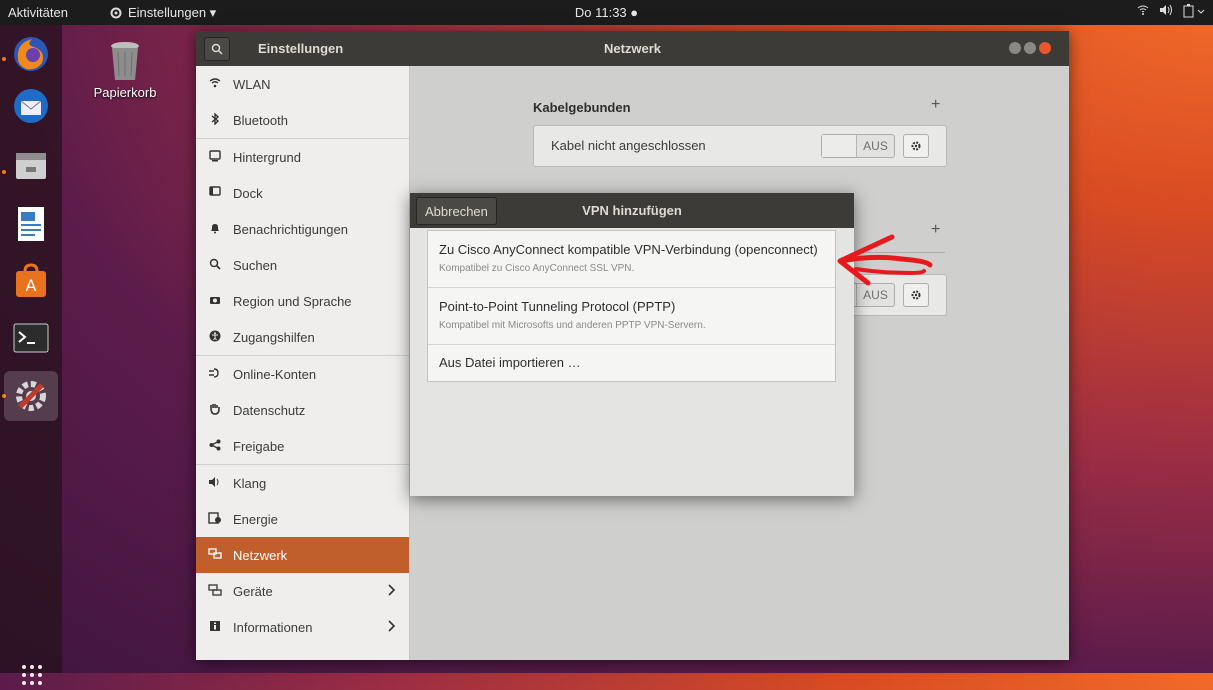 Image resolution: width=1213 pixels, height=690 pixels. What do you see at coordinates (557, 306) in the screenshot?
I see `option-title: Point-to-Point Tunneling Protocol (PPTP)` at bounding box center [557, 306].